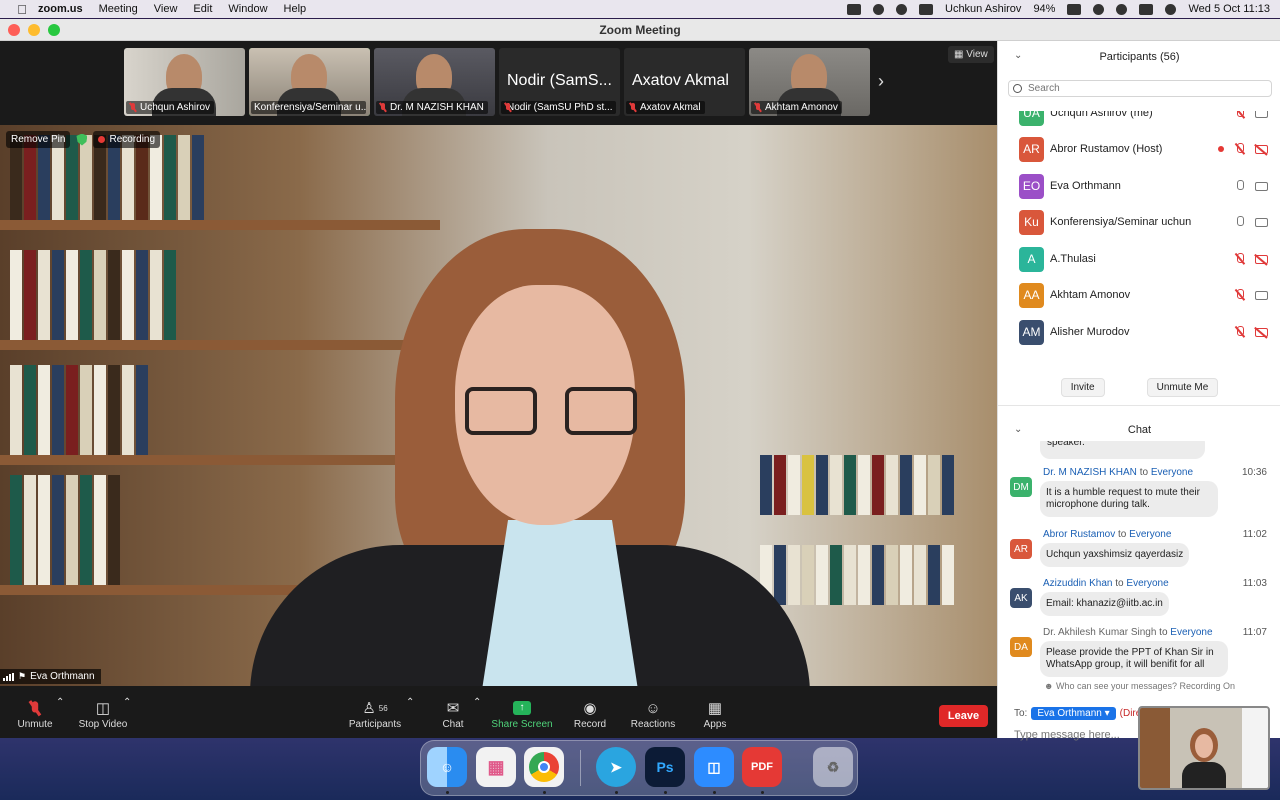  What do you see at coordinates (878, 9) in the screenshot?
I see `creative-cloud-icon` at bounding box center [878, 9].